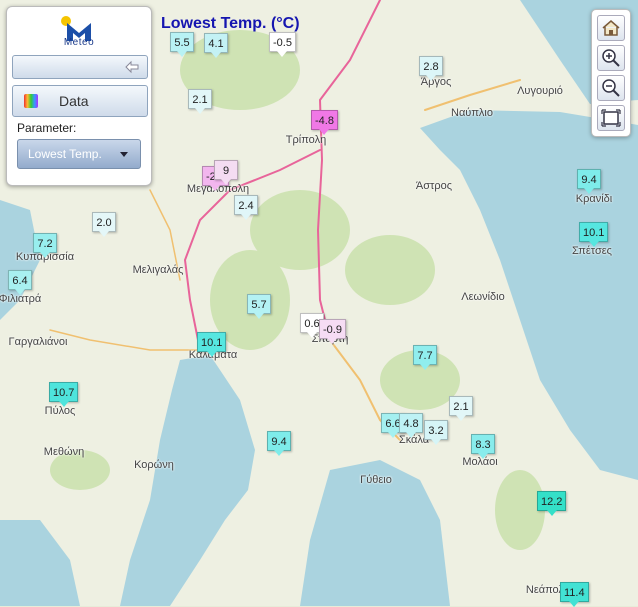  I want to click on data-button: Data, so click(80, 101).